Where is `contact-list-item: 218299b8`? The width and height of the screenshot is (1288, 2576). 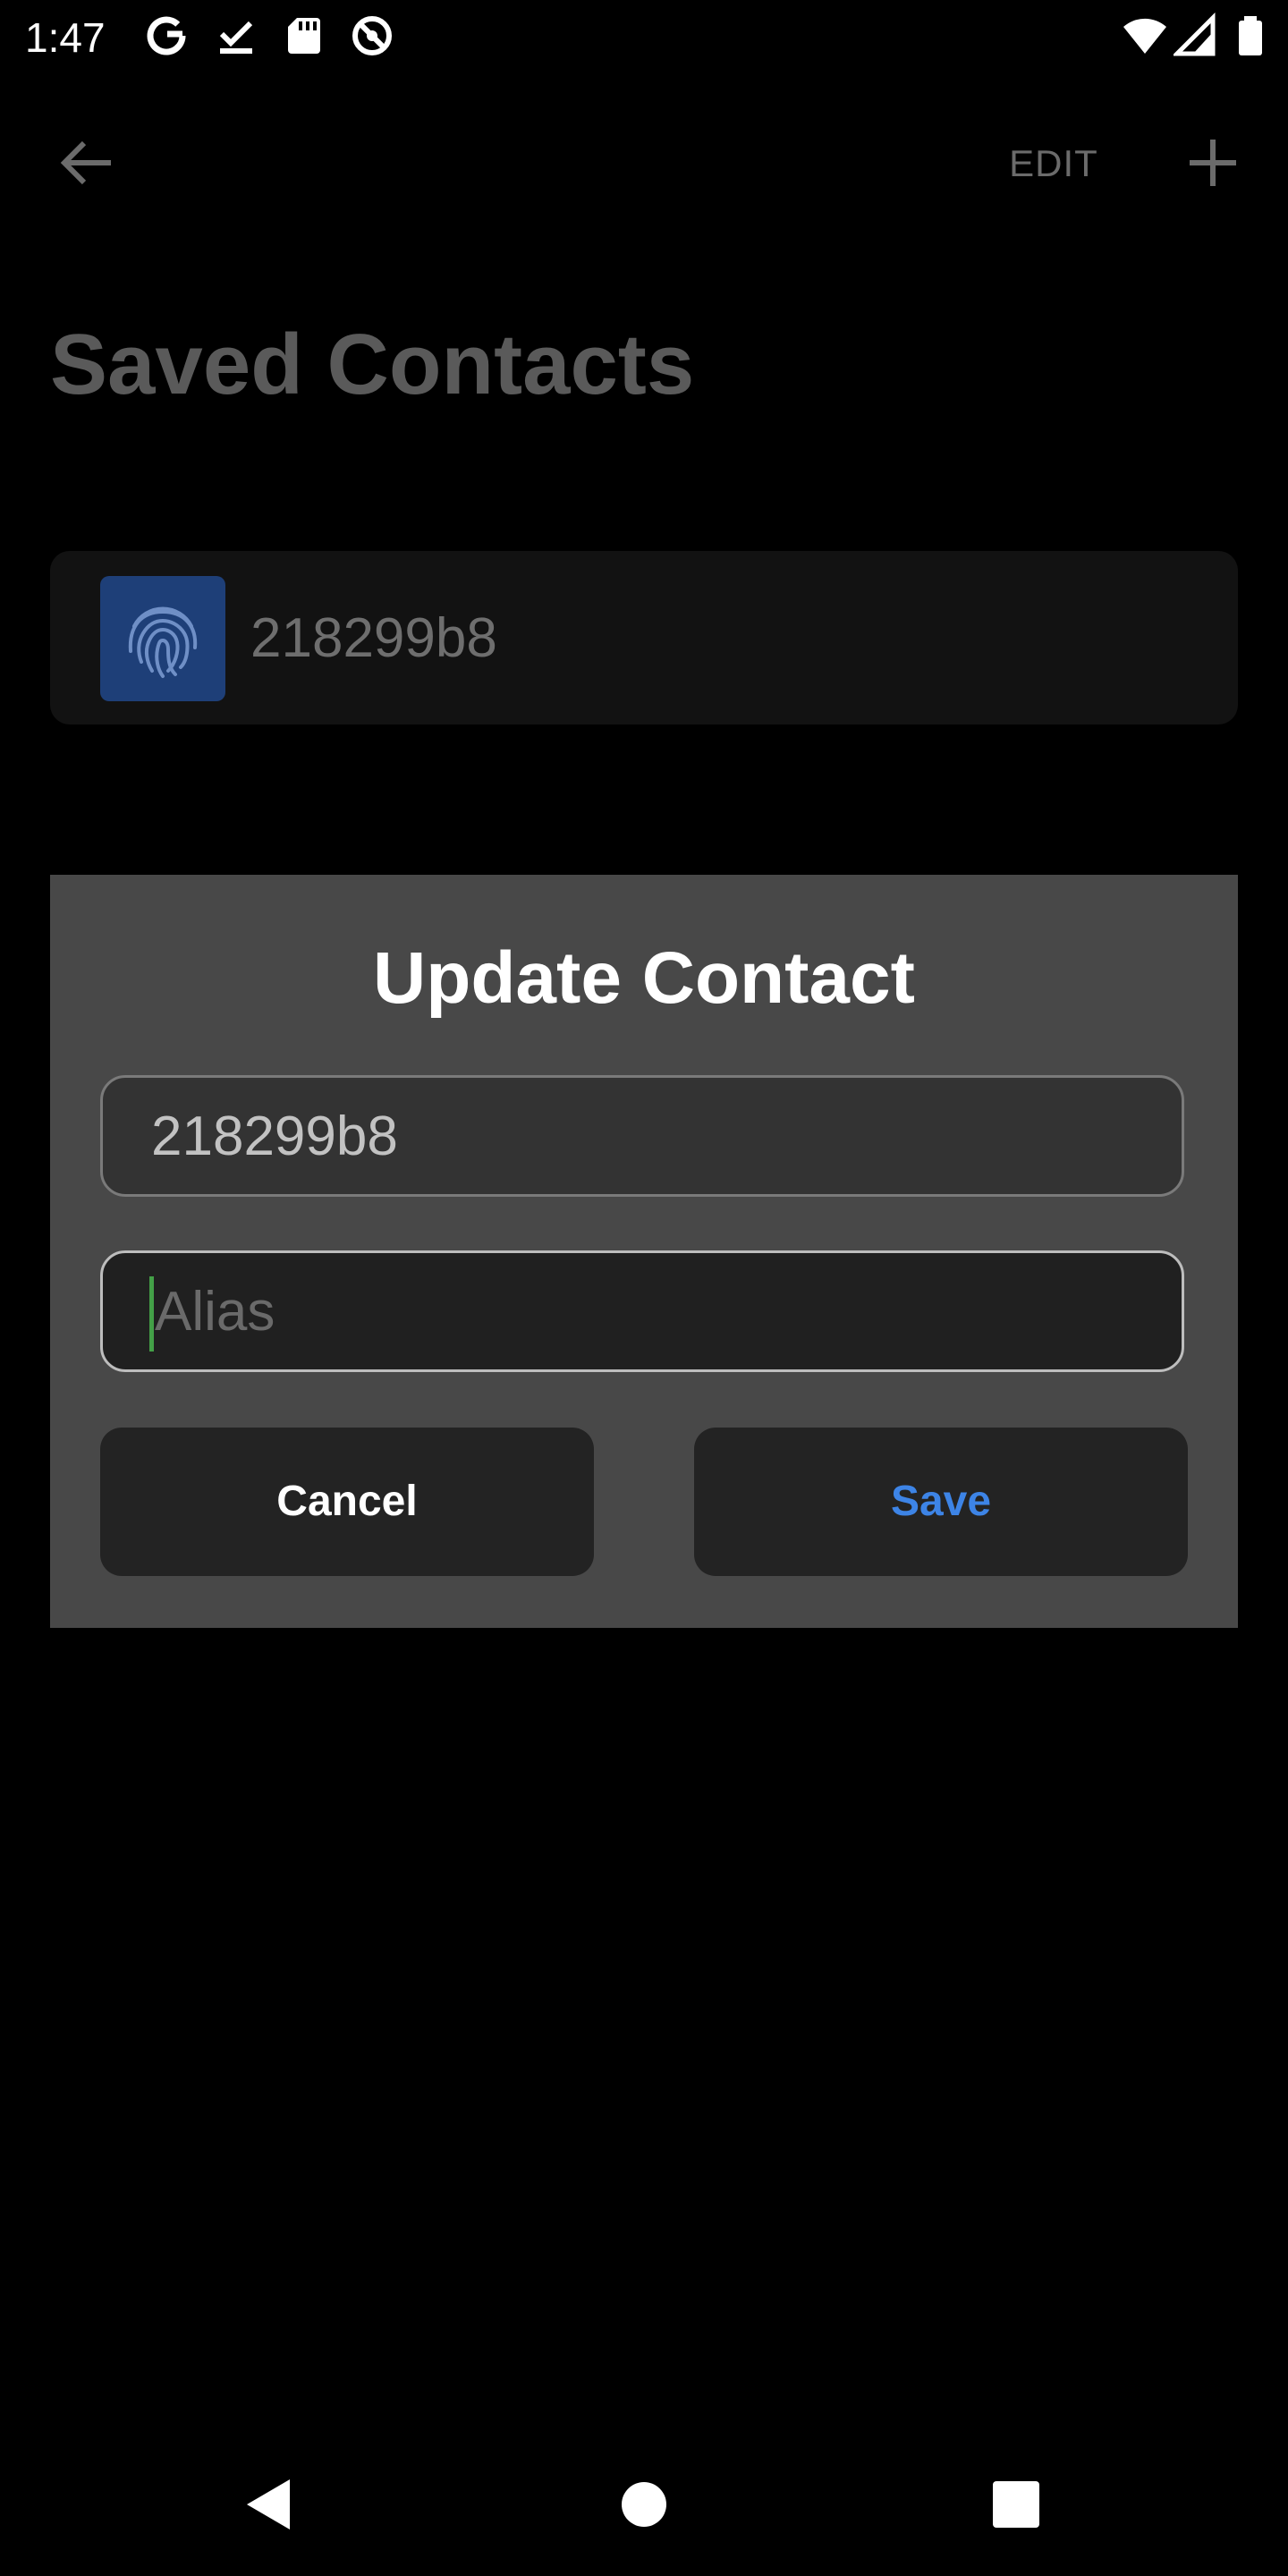 contact-list-item: 218299b8 is located at coordinates (644, 637).